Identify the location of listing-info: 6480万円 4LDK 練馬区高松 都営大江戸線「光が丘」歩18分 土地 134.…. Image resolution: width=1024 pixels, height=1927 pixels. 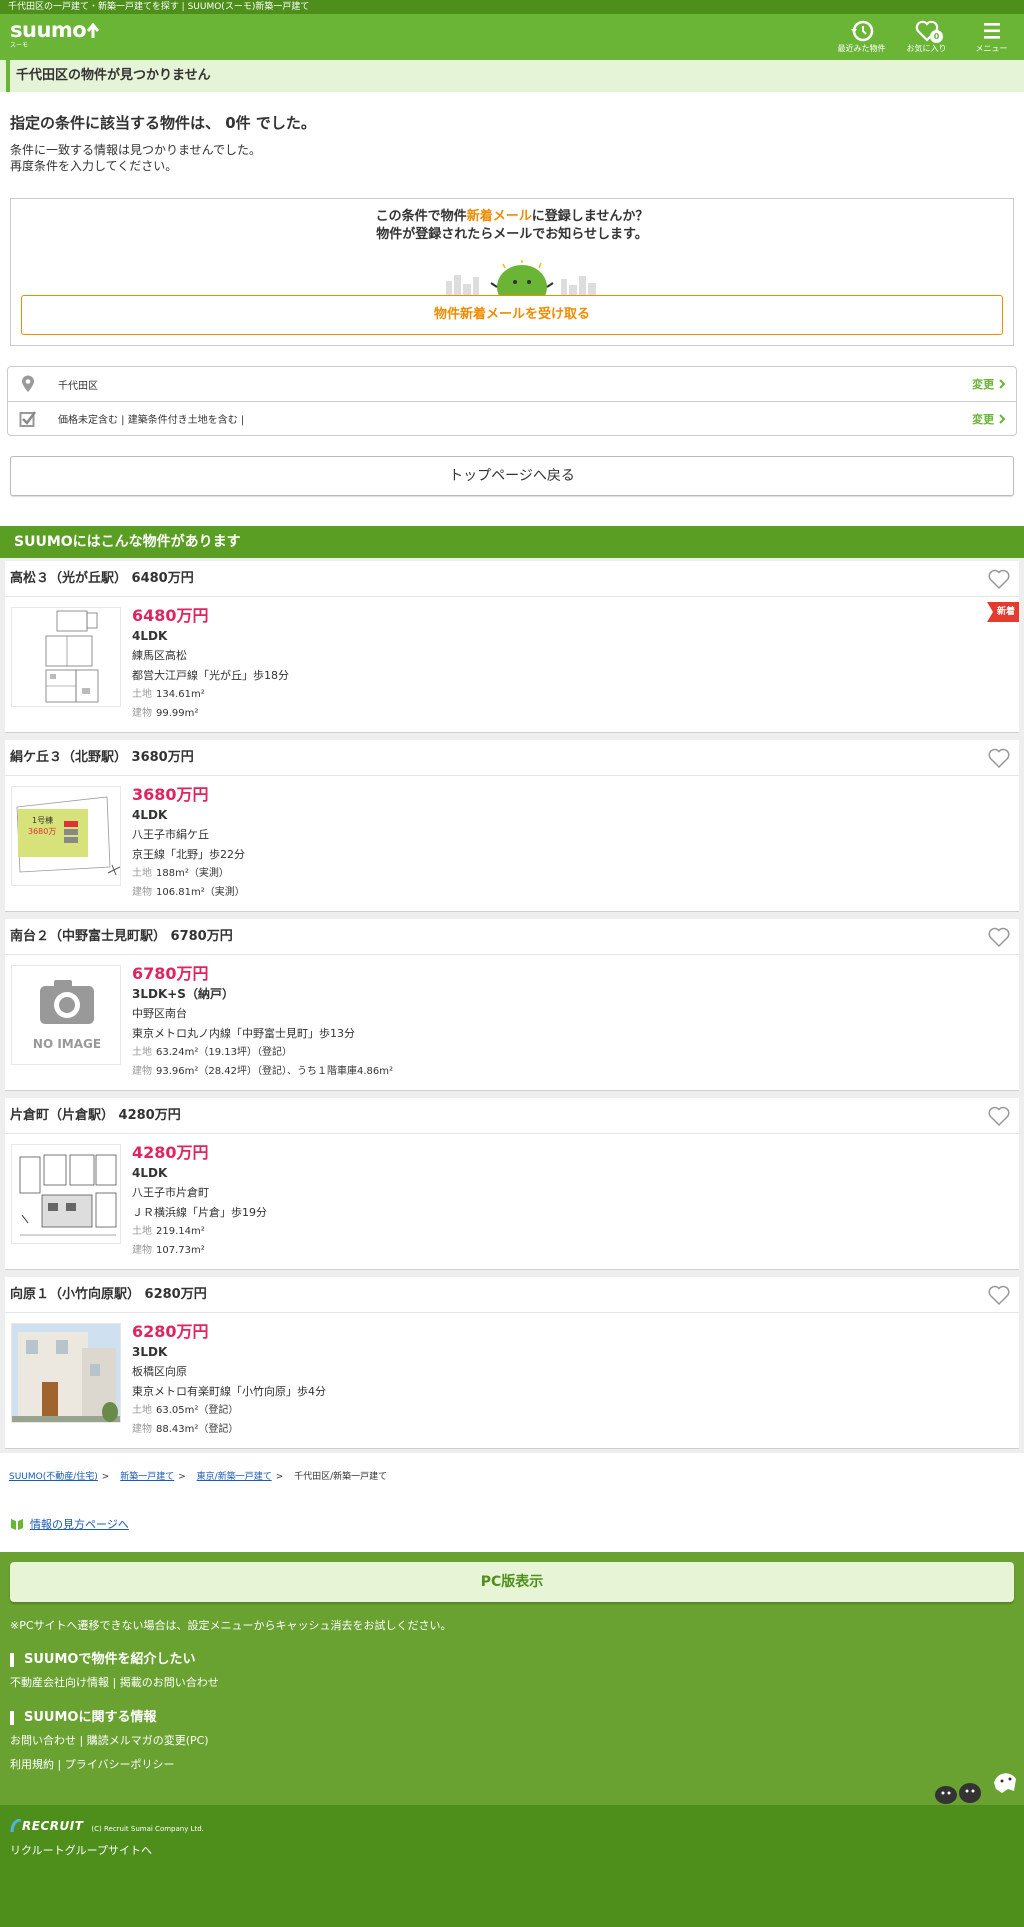
(210, 664).